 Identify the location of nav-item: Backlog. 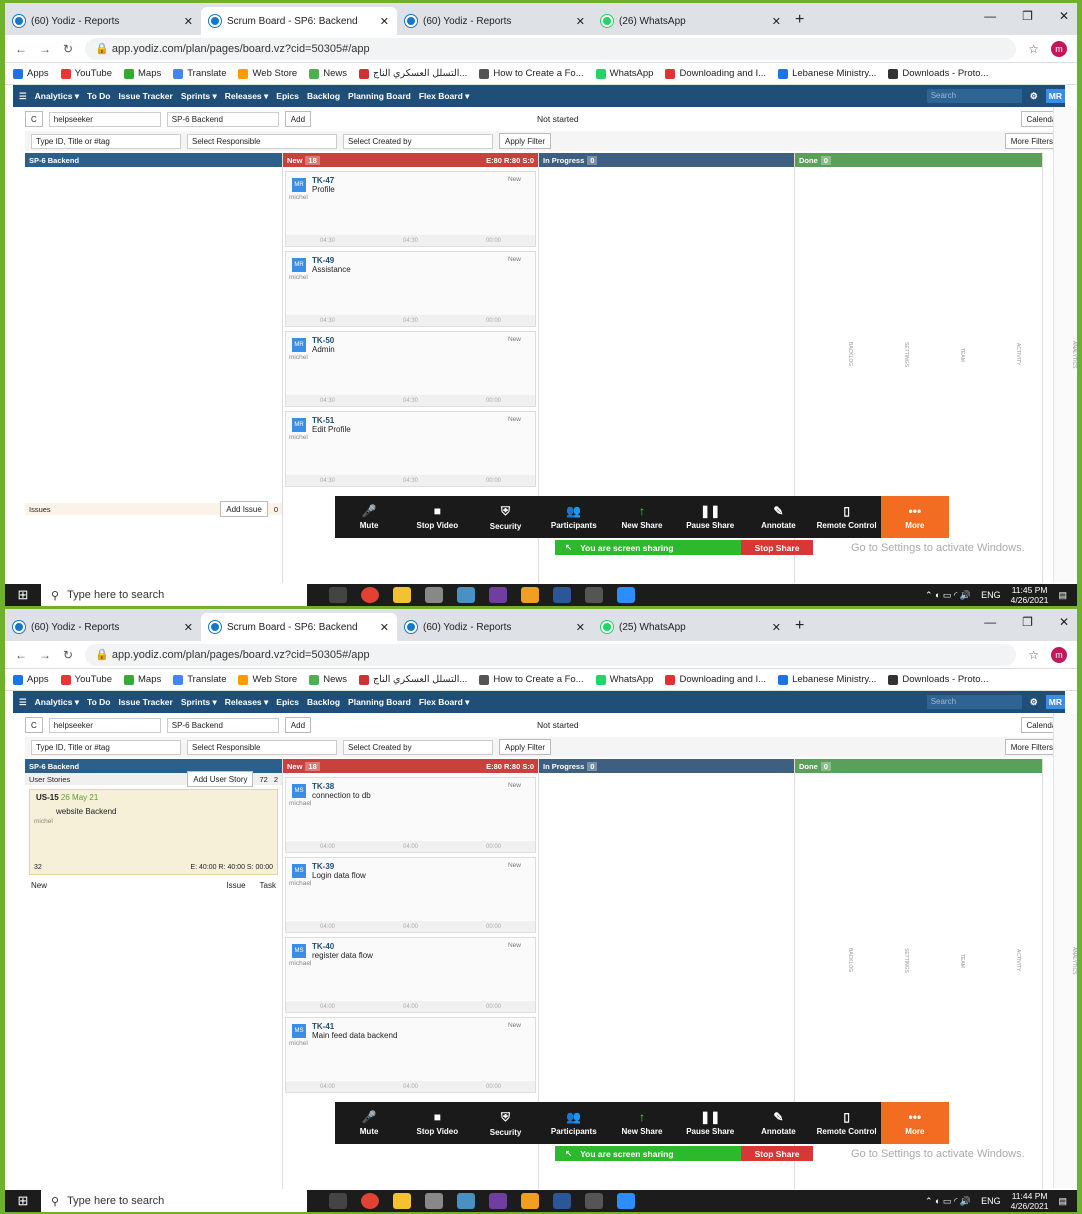
(323, 702).